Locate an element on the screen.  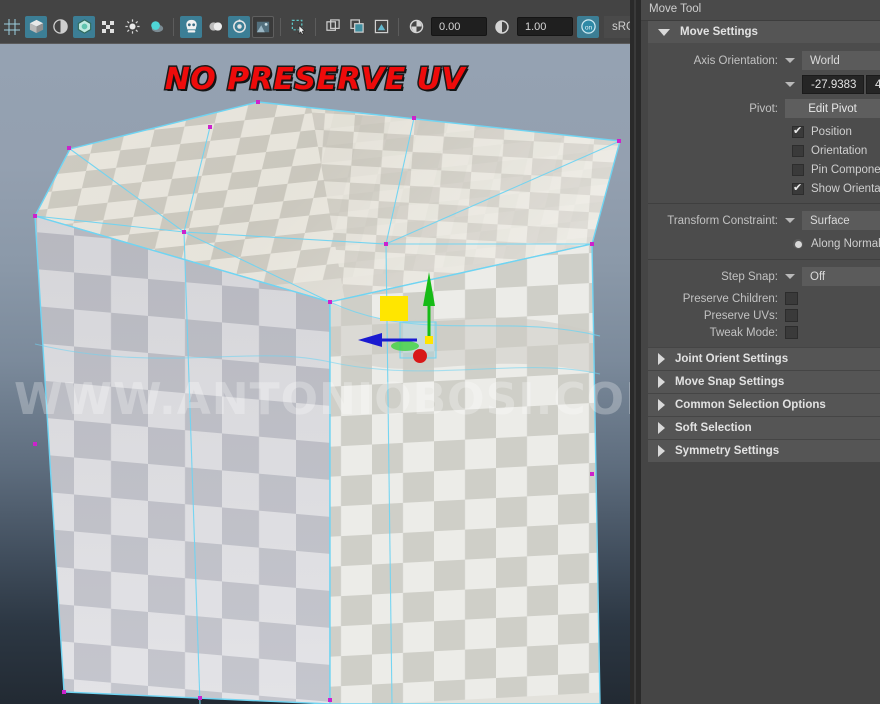
step-snap-label: Step Snap: is located at coordinates (749, 276).